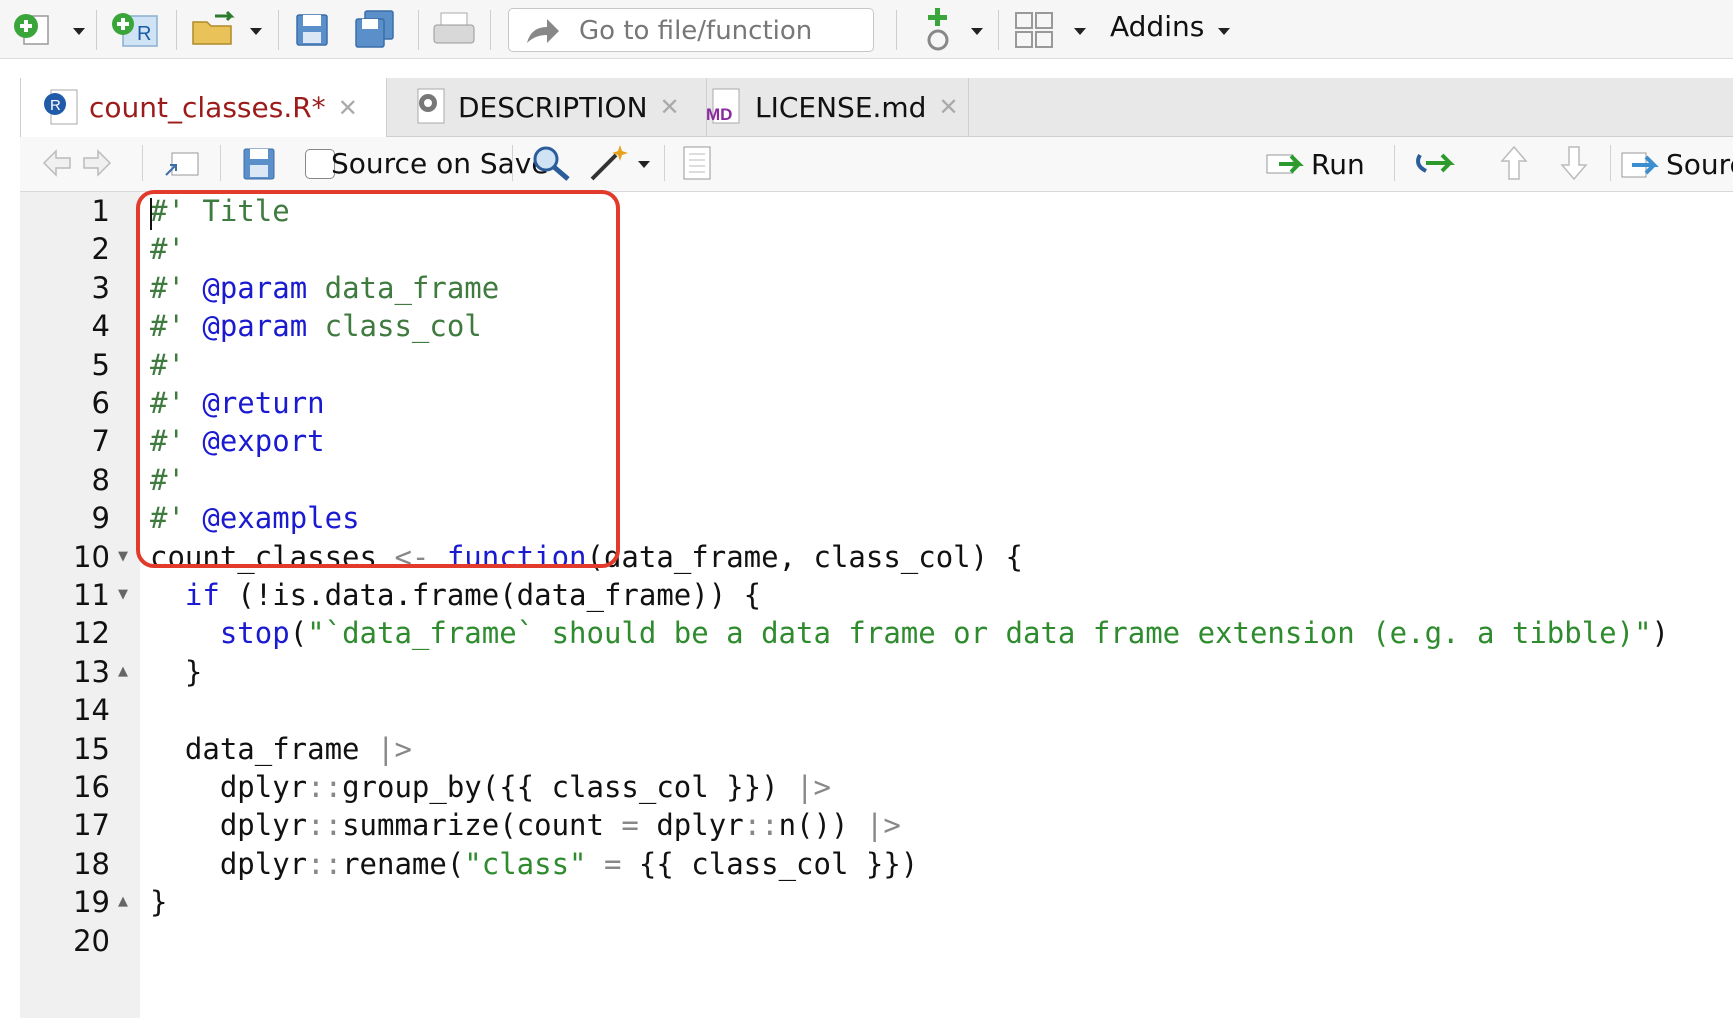 This screenshot has height=1018, width=1733. I want to click on source-label: Sourc, so click(1699, 164).